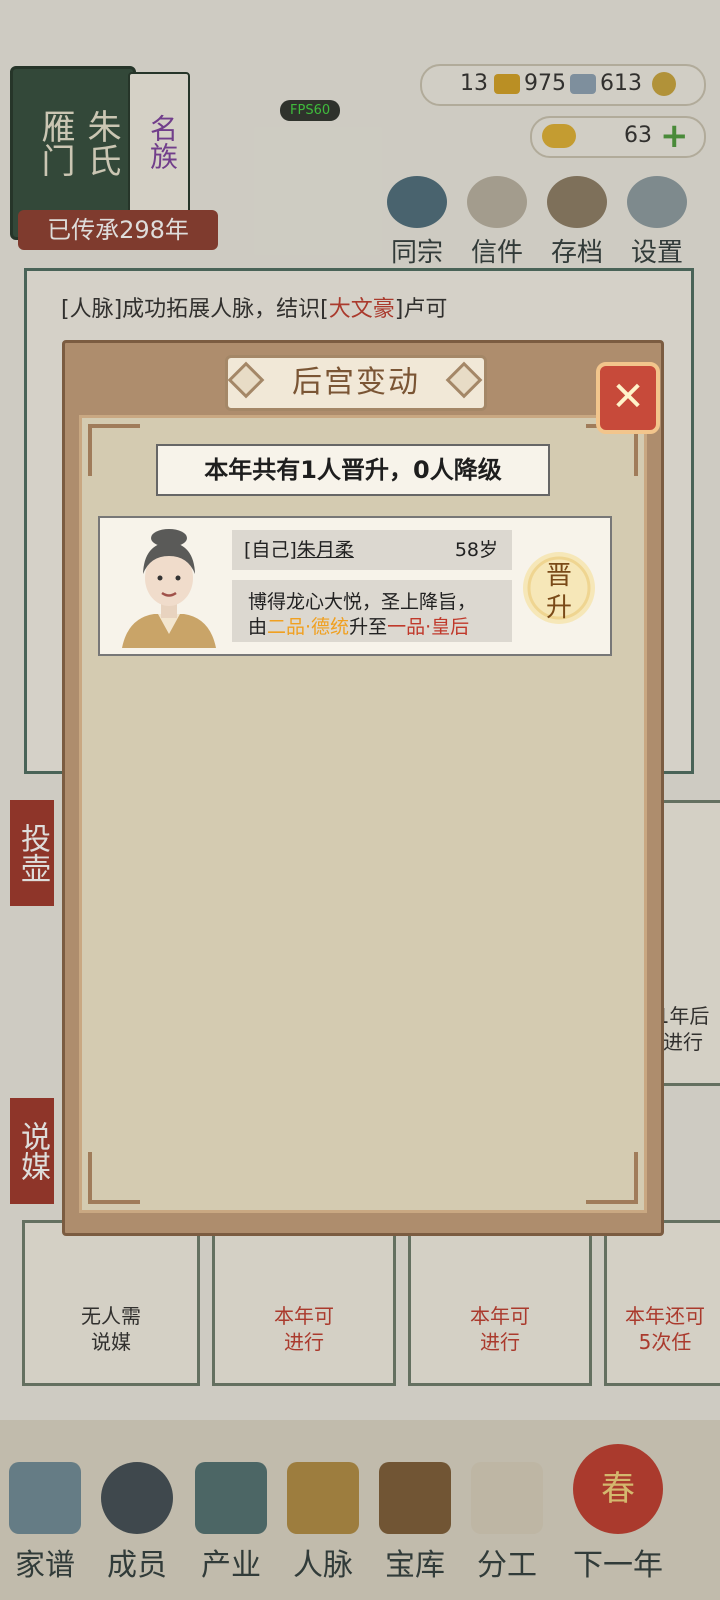 The height and width of the screenshot is (1600, 720). I want to click on name-age-bar: [自己]朱月柔 58岁, so click(372, 550).